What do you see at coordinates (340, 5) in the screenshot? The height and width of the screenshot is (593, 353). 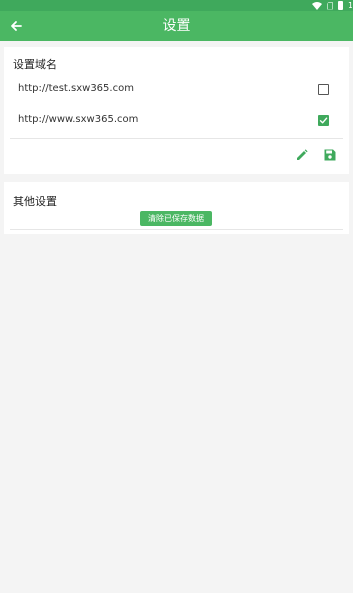 I see `battery-icon` at bounding box center [340, 5].